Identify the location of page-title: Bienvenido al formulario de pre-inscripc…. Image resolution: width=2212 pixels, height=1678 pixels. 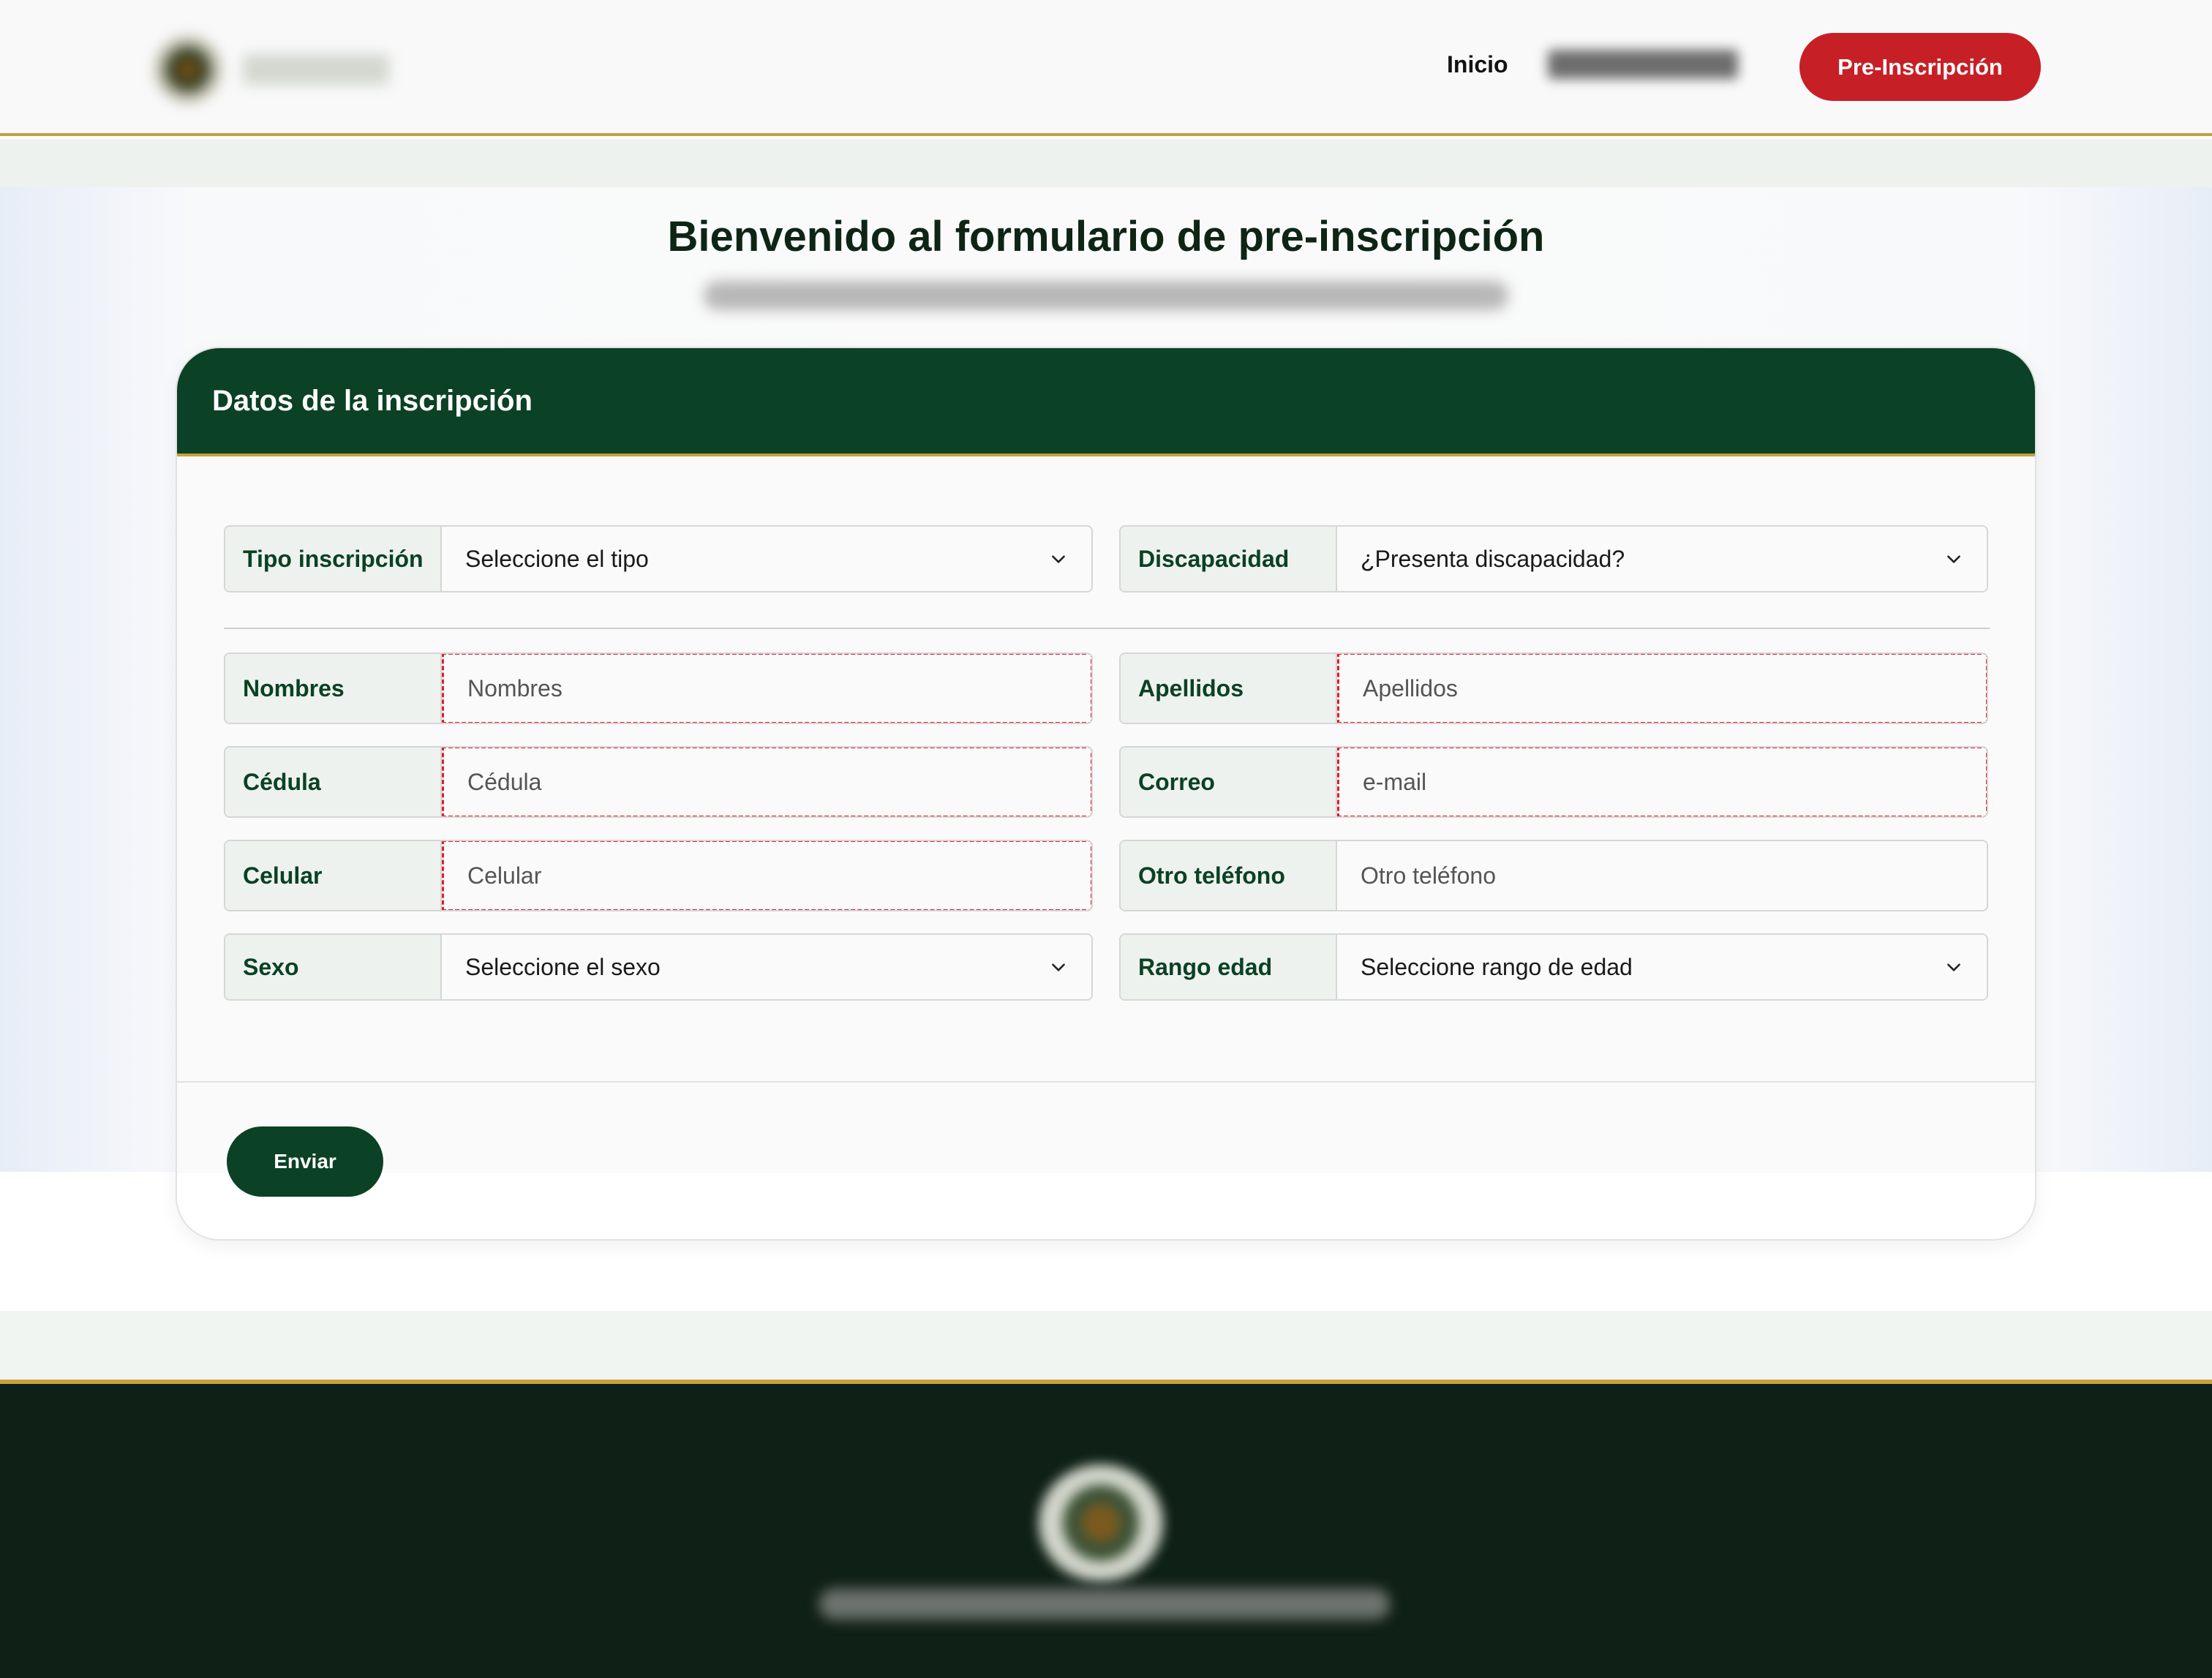
(1106, 236).